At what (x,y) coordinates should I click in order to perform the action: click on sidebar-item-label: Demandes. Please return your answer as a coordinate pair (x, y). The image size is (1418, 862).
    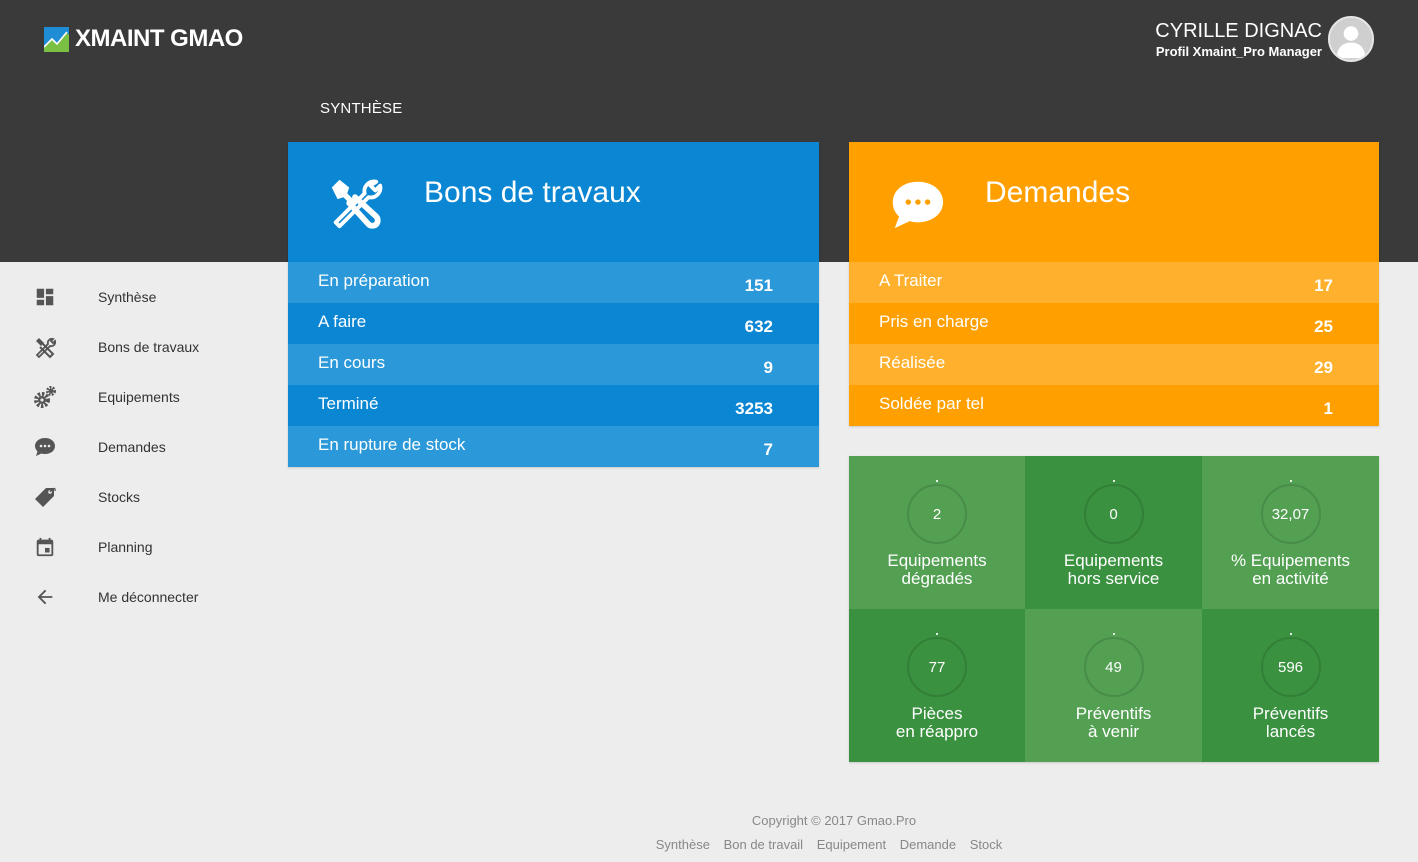
    Looking at the image, I should click on (132, 447).